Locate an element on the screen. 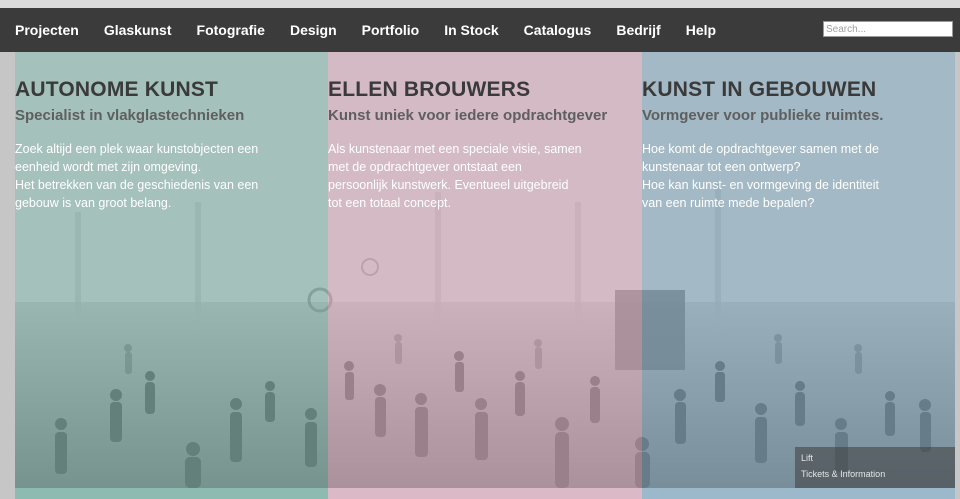 The width and height of the screenshot is (960, 499). bottom-band-blue is located at coordinates (798, 493).